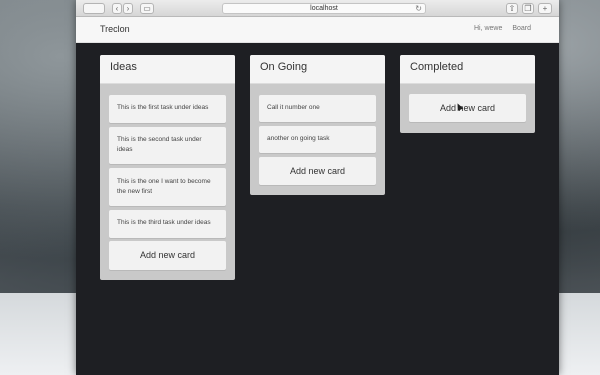  I want to click on tabs-icon: ❐, so click(528, 8).